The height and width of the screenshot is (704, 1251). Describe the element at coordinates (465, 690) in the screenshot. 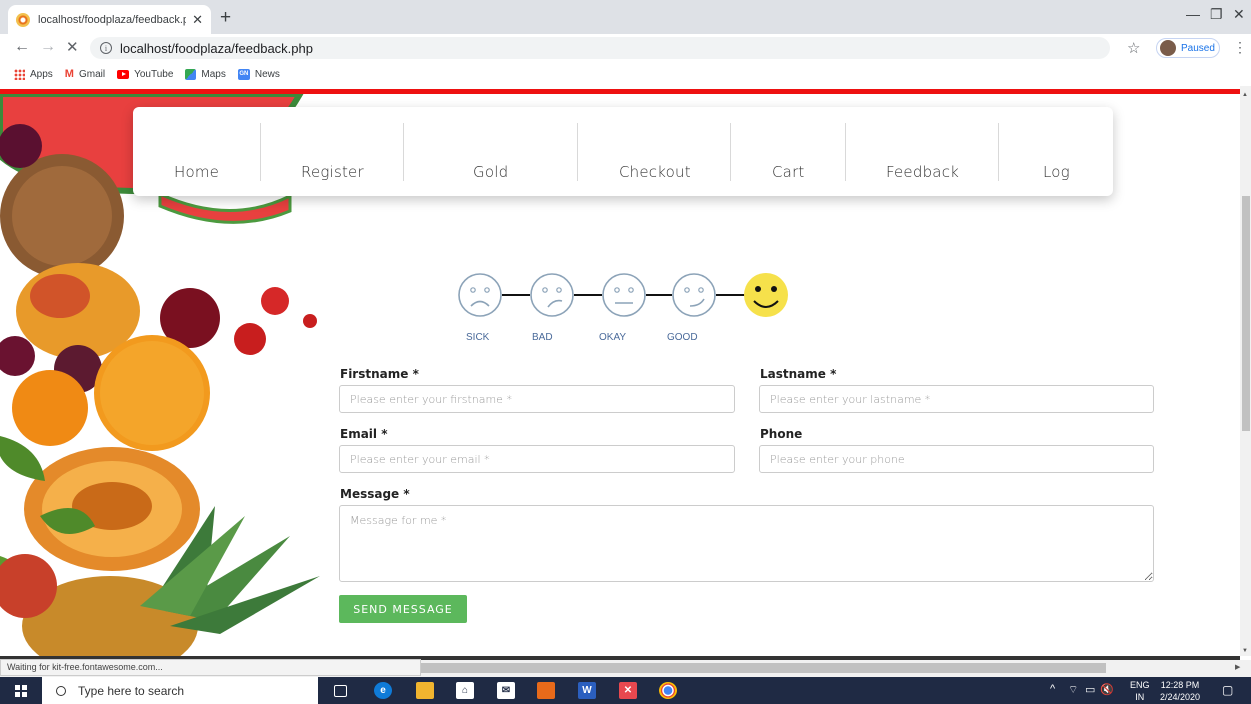

I see `store-icon: ⌂` at that location.